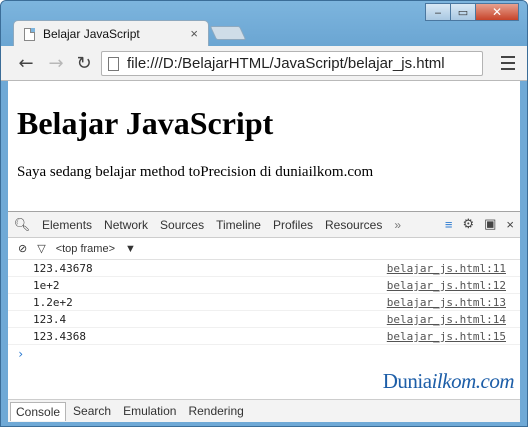  What do you see at coordinates (130, 249) in the screenshot?
I see `chevron-down-icon: ▼` at bounding box center [130, 249].